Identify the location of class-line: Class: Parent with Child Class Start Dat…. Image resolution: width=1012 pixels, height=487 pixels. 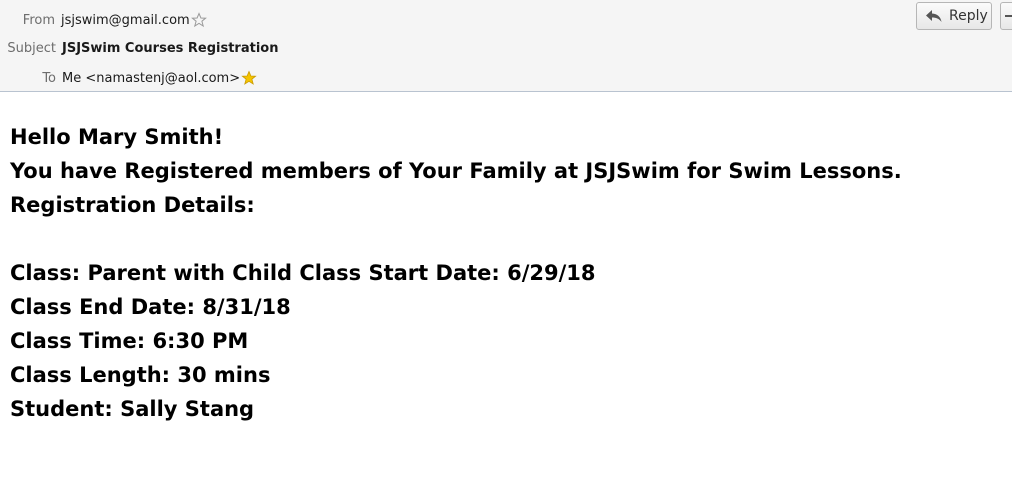
(303, 273).